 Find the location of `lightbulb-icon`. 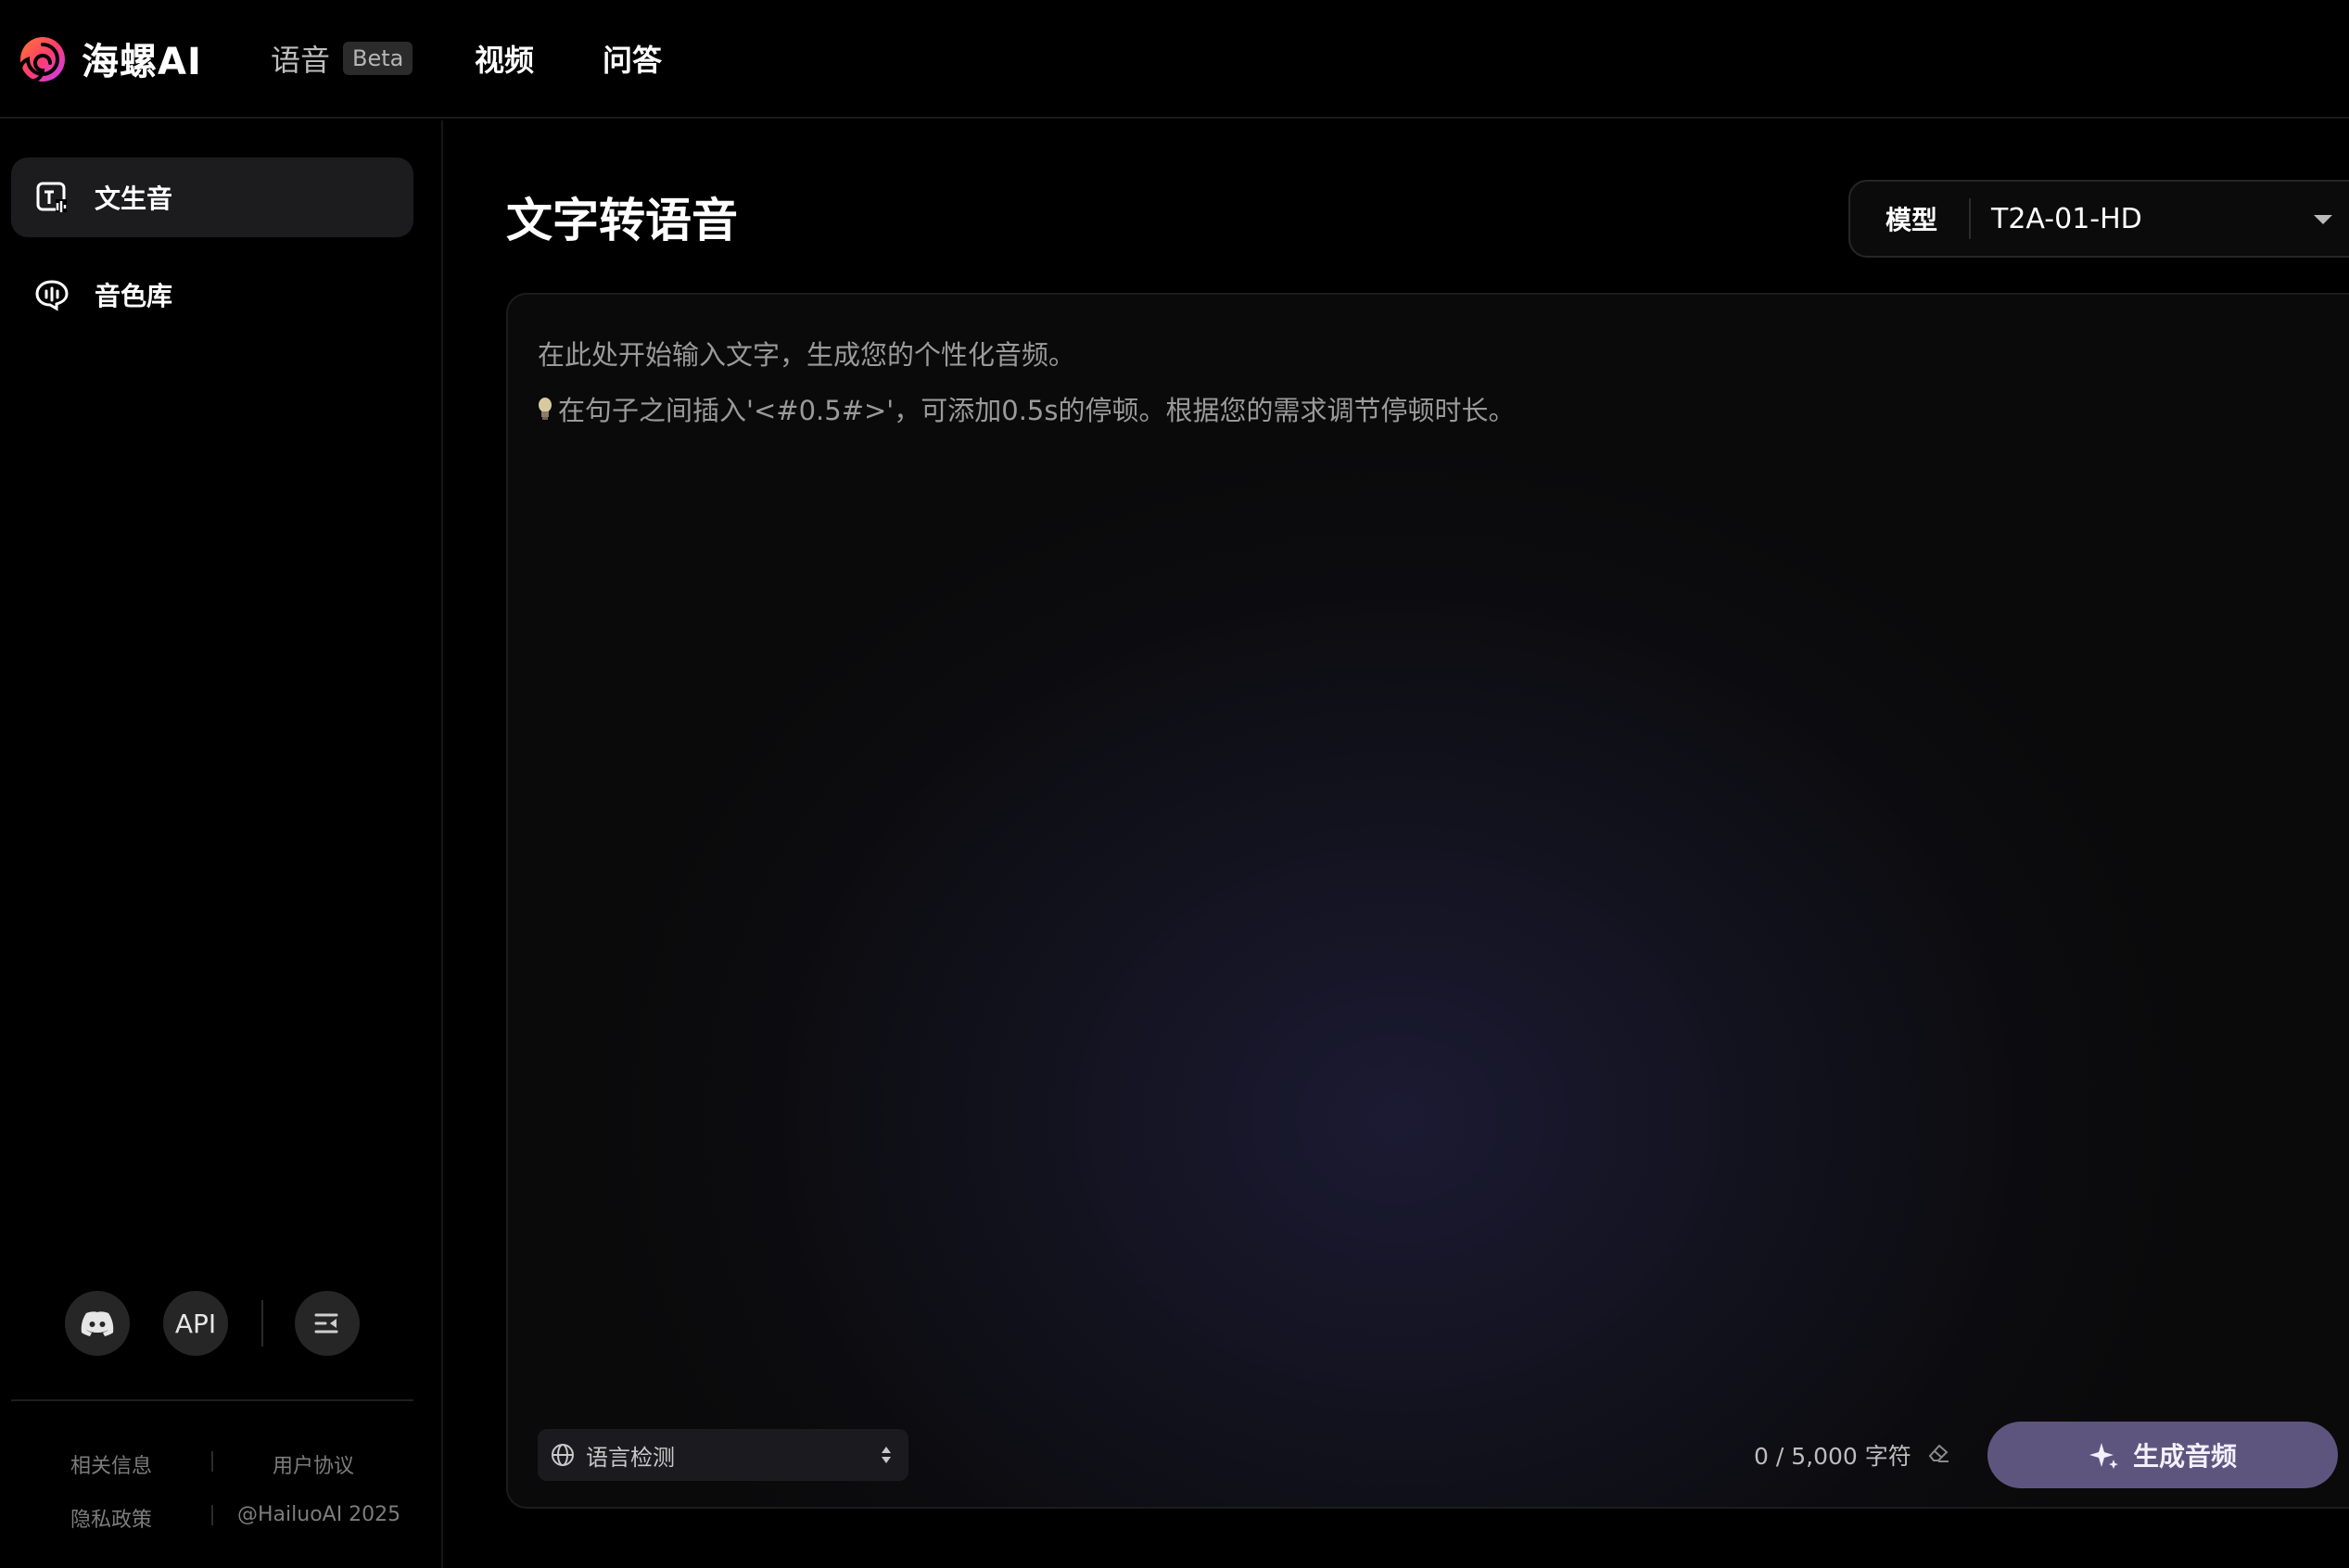

lightbulb-icon is located at coordinates (545, 409).